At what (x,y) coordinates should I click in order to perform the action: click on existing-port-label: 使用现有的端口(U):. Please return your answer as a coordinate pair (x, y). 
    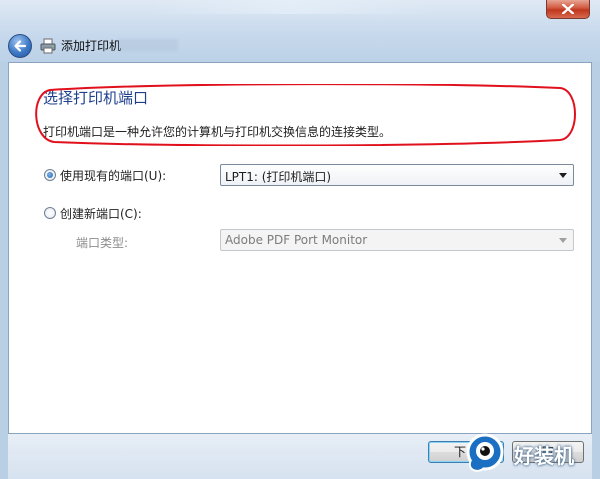
    Looking at the image, I should click on (113, 175).